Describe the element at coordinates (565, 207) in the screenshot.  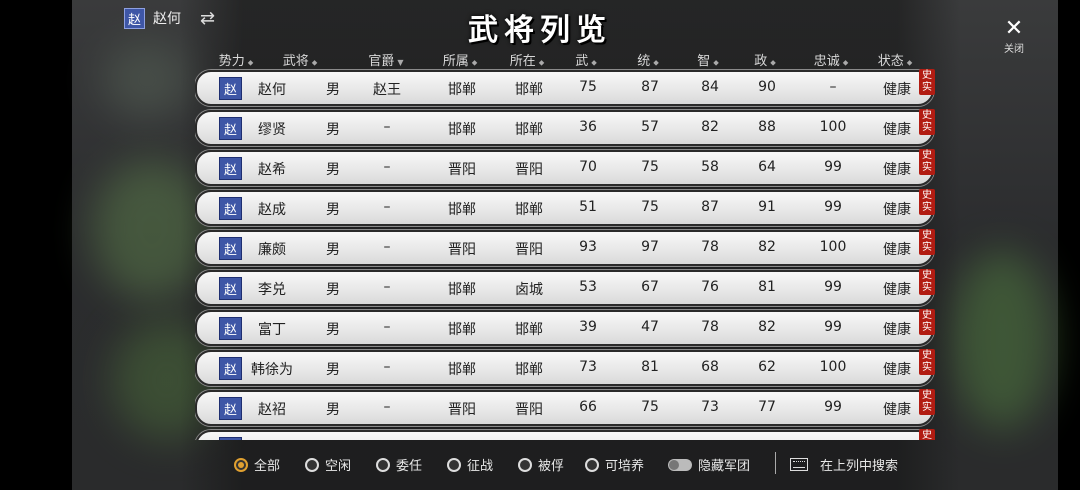
I see `table-row: 赵赵成 男 – 邯郸 邯郸 51 75 87 91 99 健康 史实` at that location.